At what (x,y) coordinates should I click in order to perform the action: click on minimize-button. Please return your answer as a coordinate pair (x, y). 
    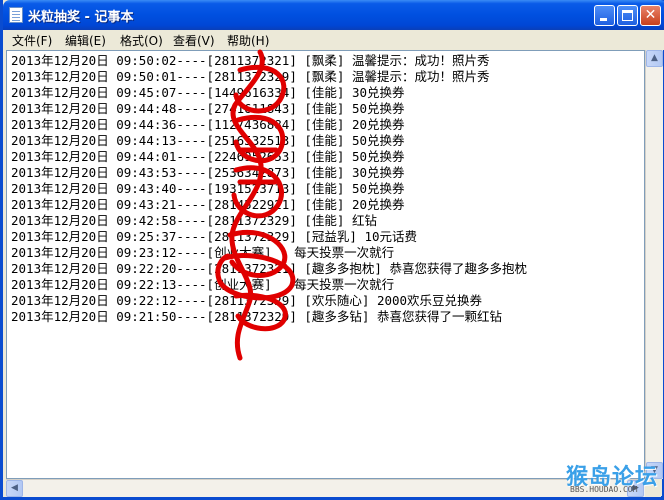
    Looking at the image, I should click on (604, 15).